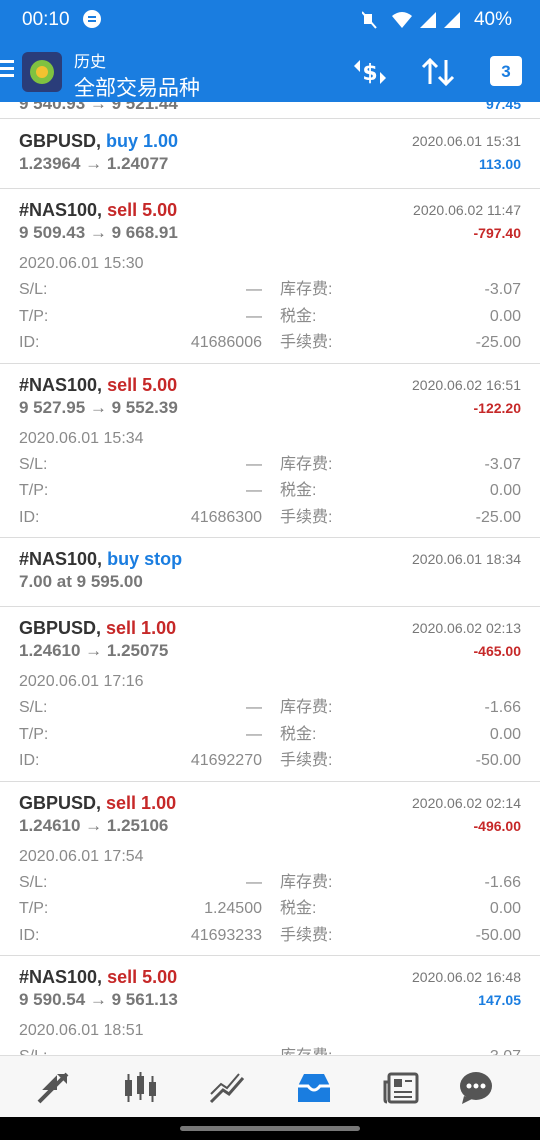 The width and height of the screenshot is (540, 1140). I want to click on trade-icon, so click(227, 1088).